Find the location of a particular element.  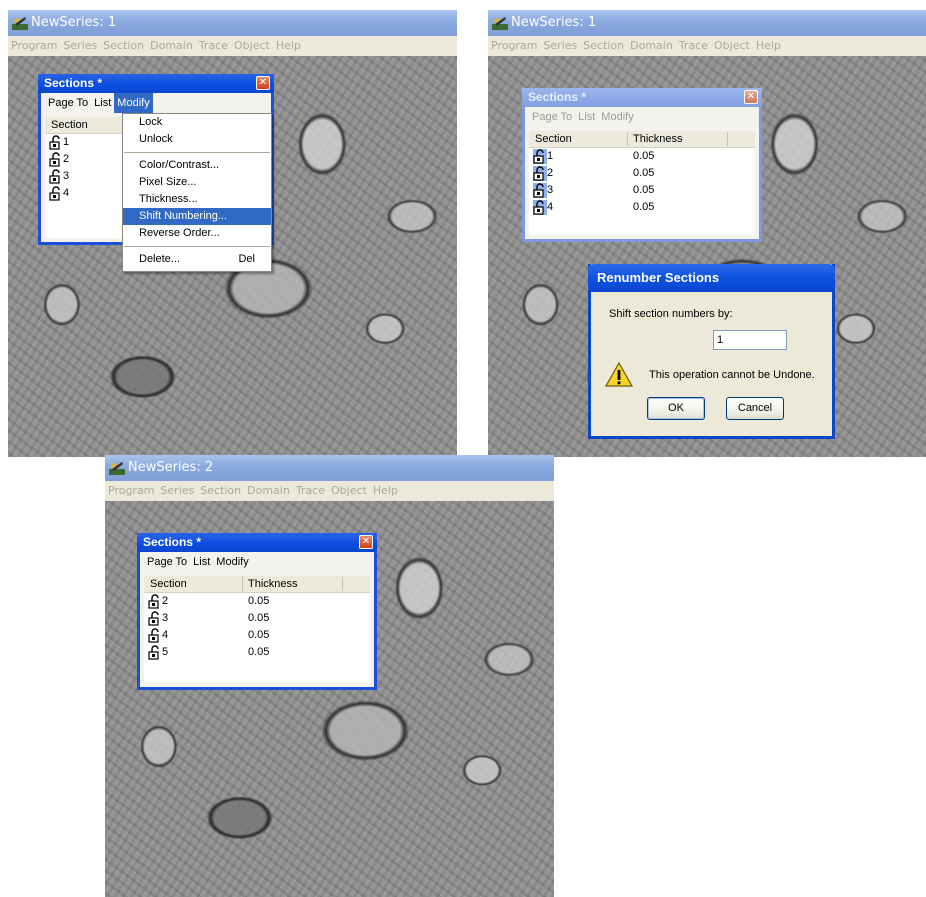

app-title: NewSeries: 1 is located at coordinates (74, 22).